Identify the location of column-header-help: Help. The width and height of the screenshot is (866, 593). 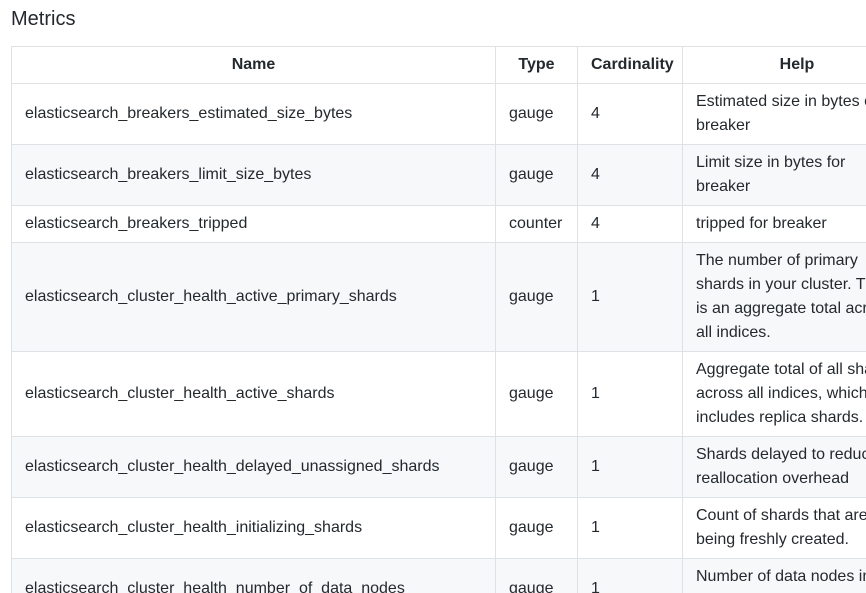
(774, 65).